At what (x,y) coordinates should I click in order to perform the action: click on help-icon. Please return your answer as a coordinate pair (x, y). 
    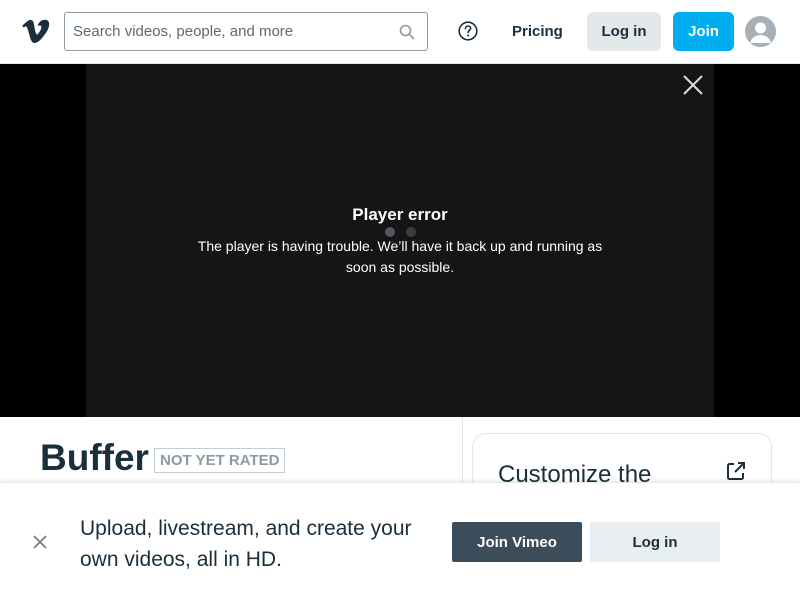
    Looking at the image, I should click on (468, 31).